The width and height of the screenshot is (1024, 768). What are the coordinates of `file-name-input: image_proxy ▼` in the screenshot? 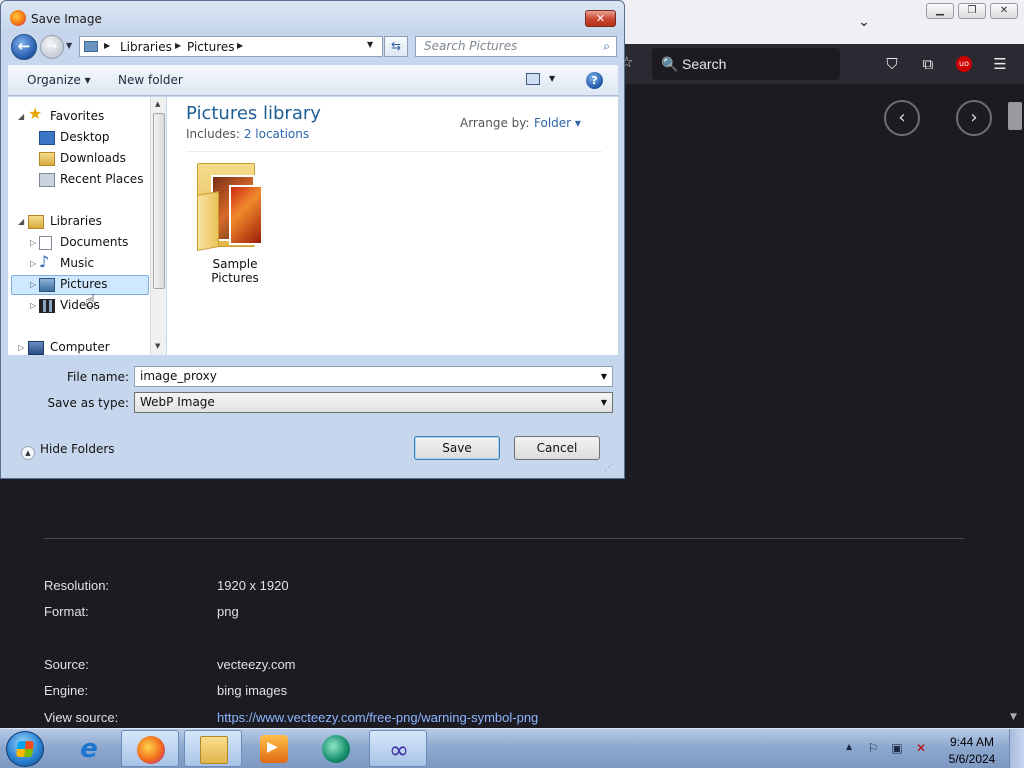 It's located at (373, 376).